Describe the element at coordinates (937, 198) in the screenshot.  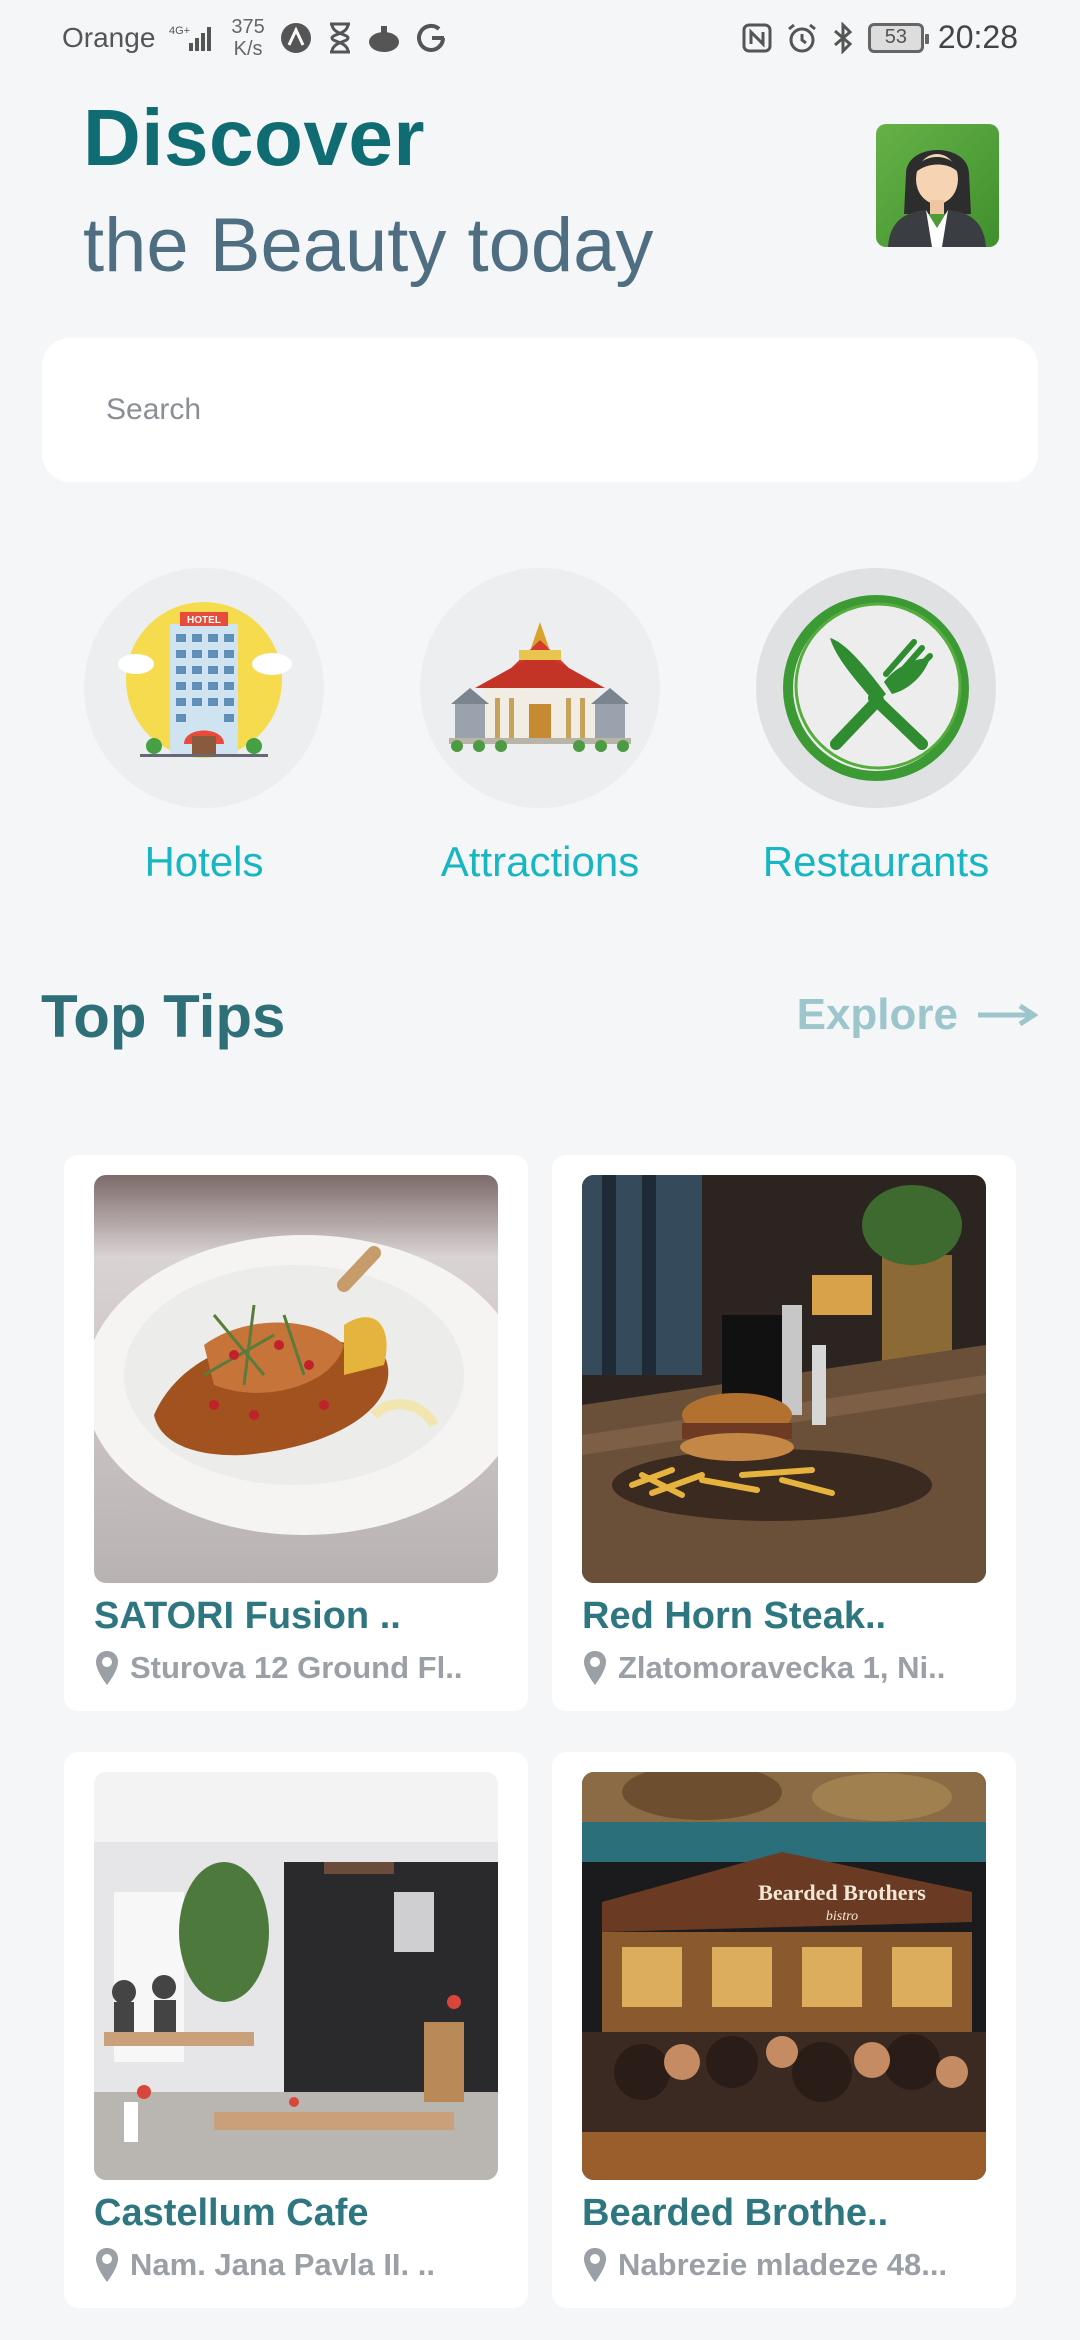
I see `user-avatar-icon` at that location.